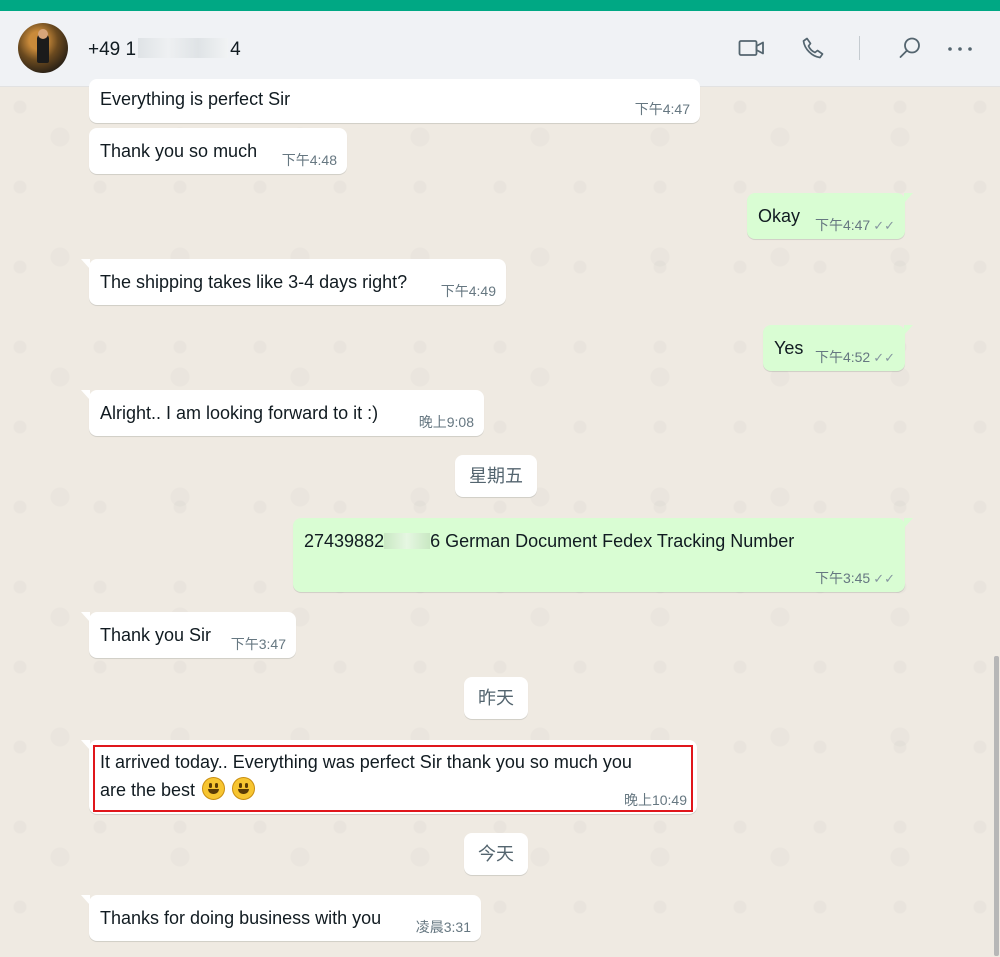 Image resolution: width=1000 pixels, height=957 pixels. What do you see at coordinates (662, 109) in the screenshot?
I see `message-time: 下午4:47` at bounding box center [662, 109].